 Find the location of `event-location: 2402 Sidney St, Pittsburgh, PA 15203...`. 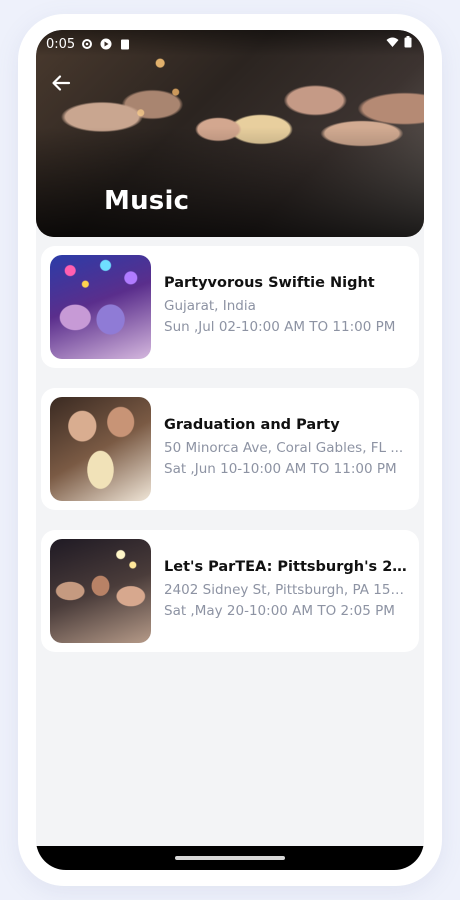

event-location: 2402 Sidney St, Pittsburgh, PA 15203... is located at coordinates (286, 590).